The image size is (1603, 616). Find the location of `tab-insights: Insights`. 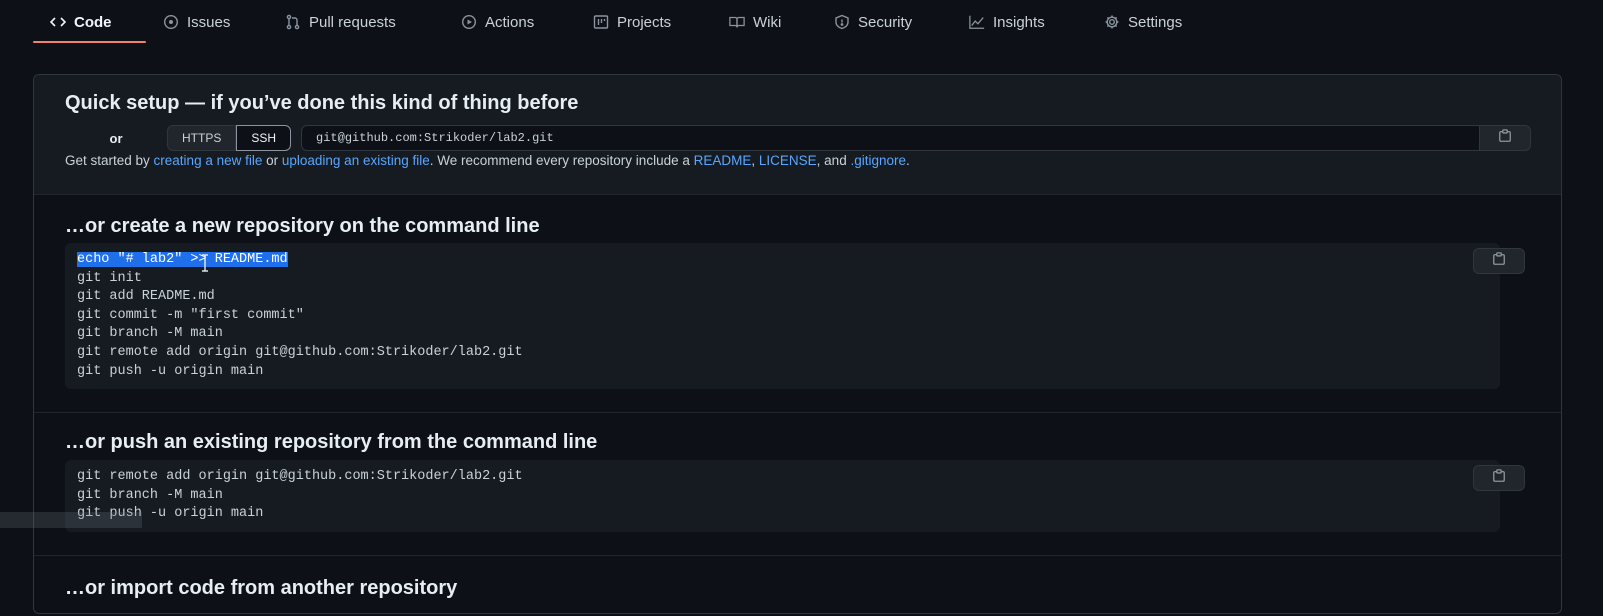

tab-insights: Insights is located at coordinates (1007, 22).